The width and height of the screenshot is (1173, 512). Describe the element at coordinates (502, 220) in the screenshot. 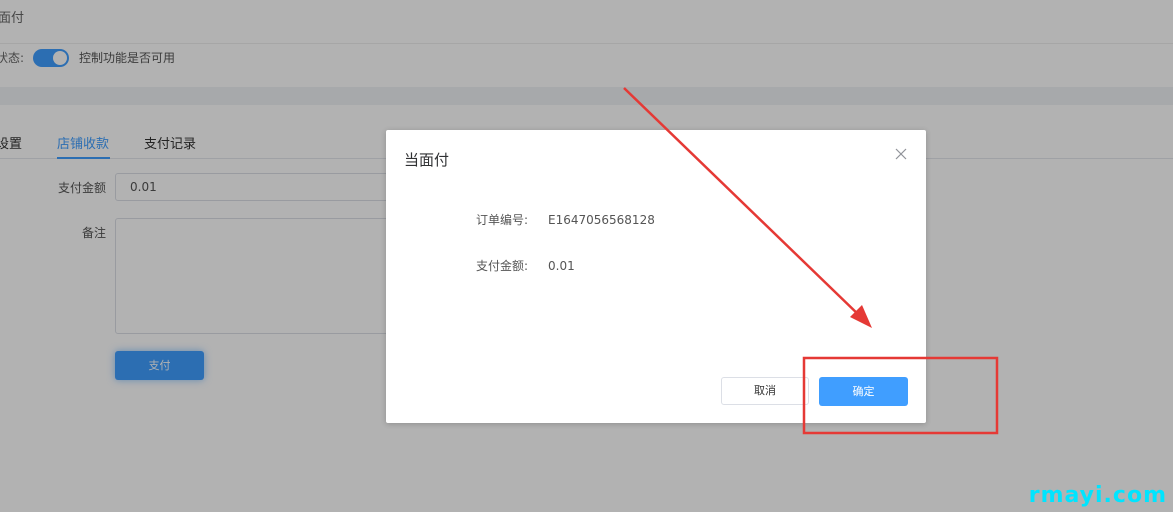

I see `order-number-label: 订单编号:` at that location.